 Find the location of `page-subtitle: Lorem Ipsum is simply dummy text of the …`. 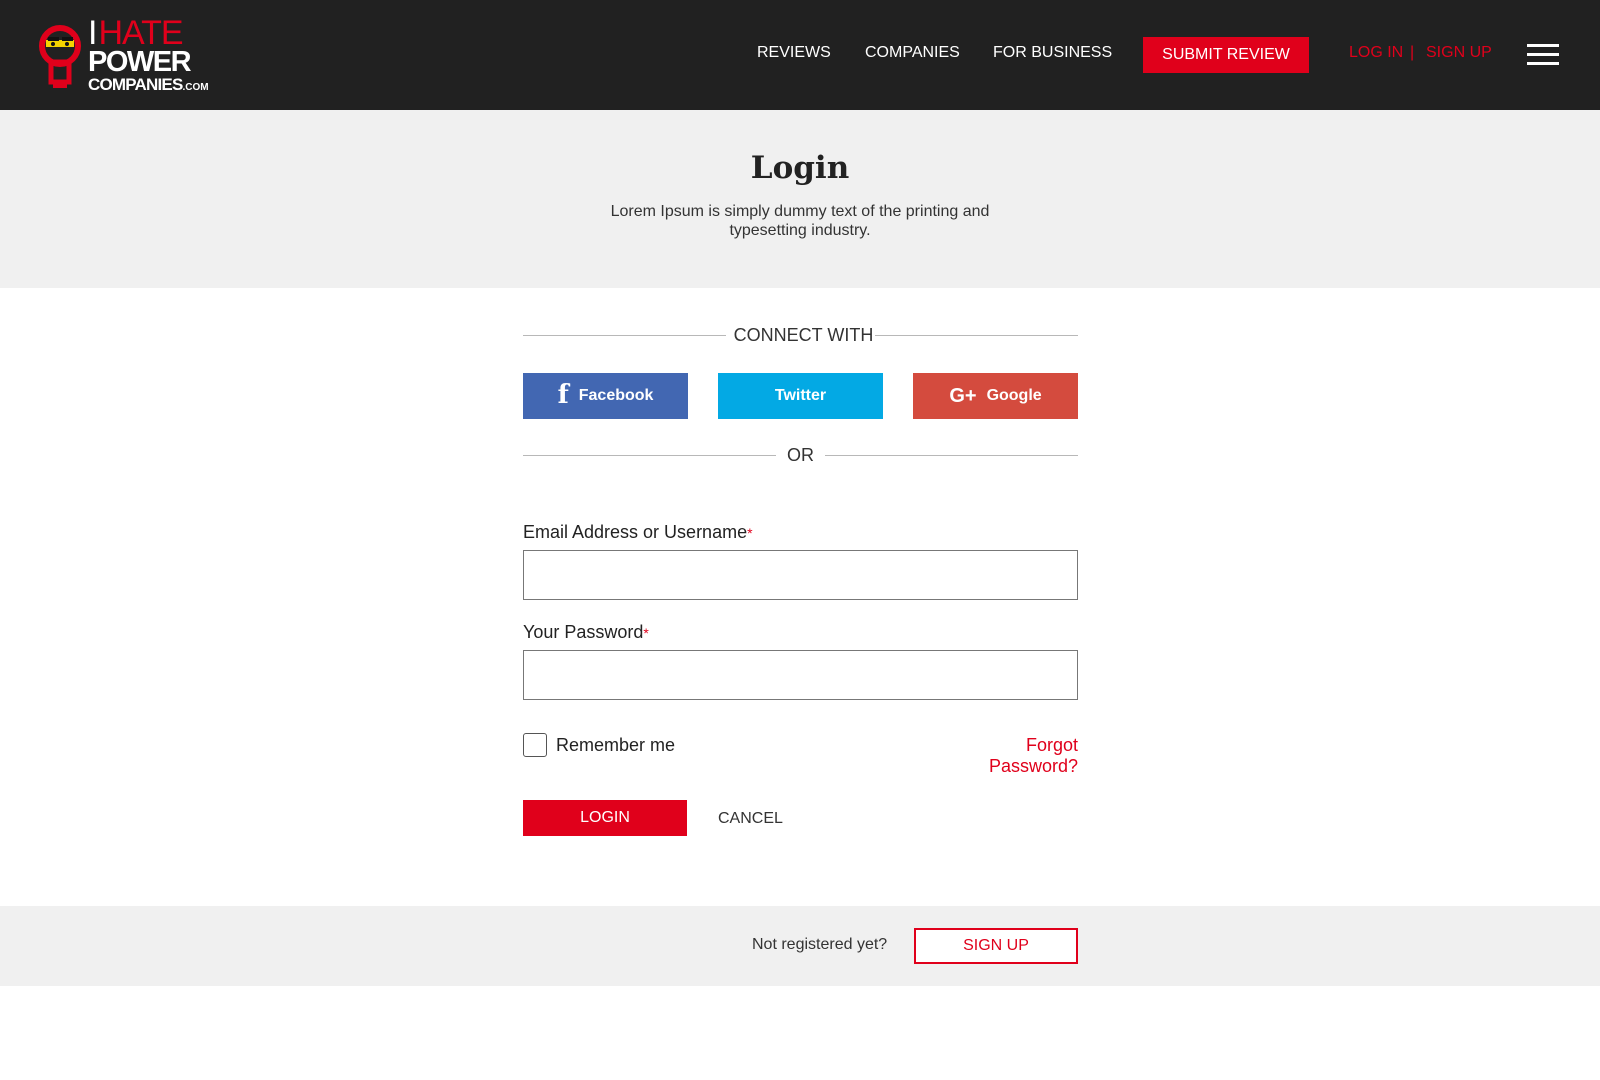

page-subtitle: Lorem Ipsum is simply dummy text of the … is located at coordinates (800, 221).